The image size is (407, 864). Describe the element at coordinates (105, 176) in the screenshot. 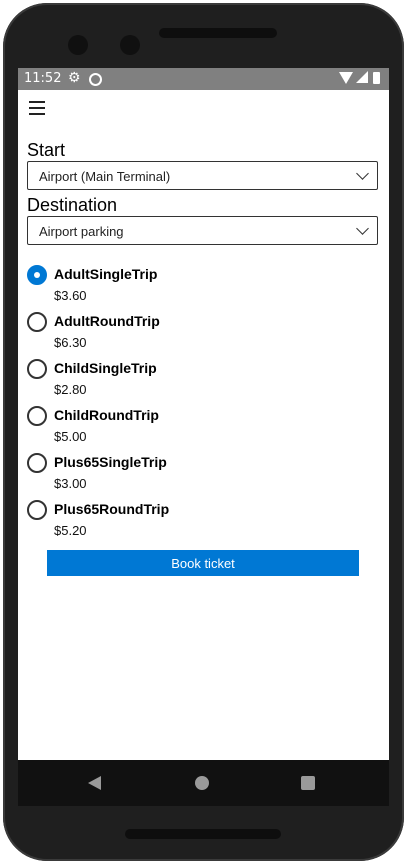

I see `start-select-value: Airport (Main Terminal)` at that location.